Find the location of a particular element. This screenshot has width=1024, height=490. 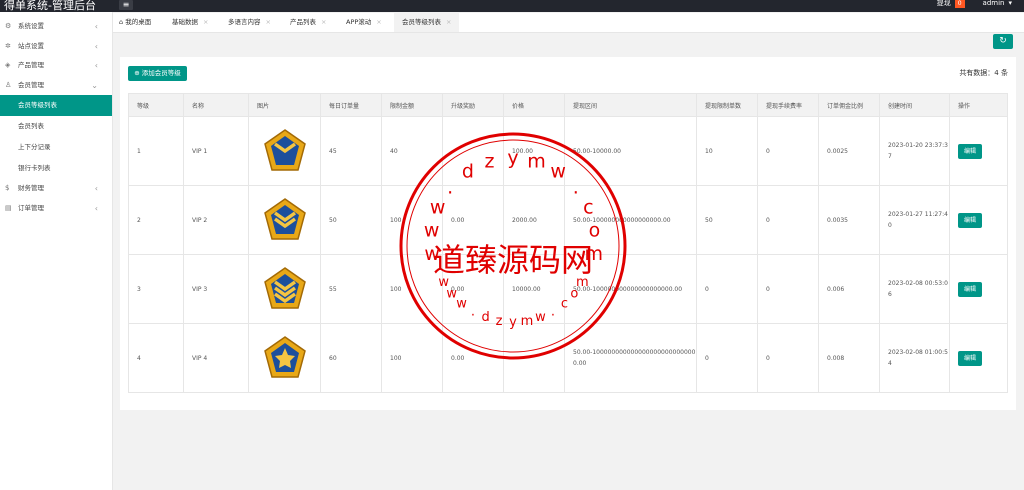

tab-multilang: 多语言内容 × is located at coordinates (249, 22).